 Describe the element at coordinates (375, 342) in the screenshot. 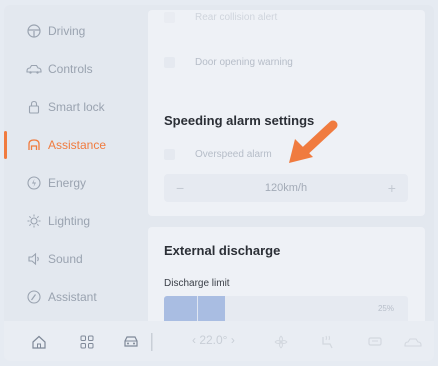

I see `defrost-icon` at that location.